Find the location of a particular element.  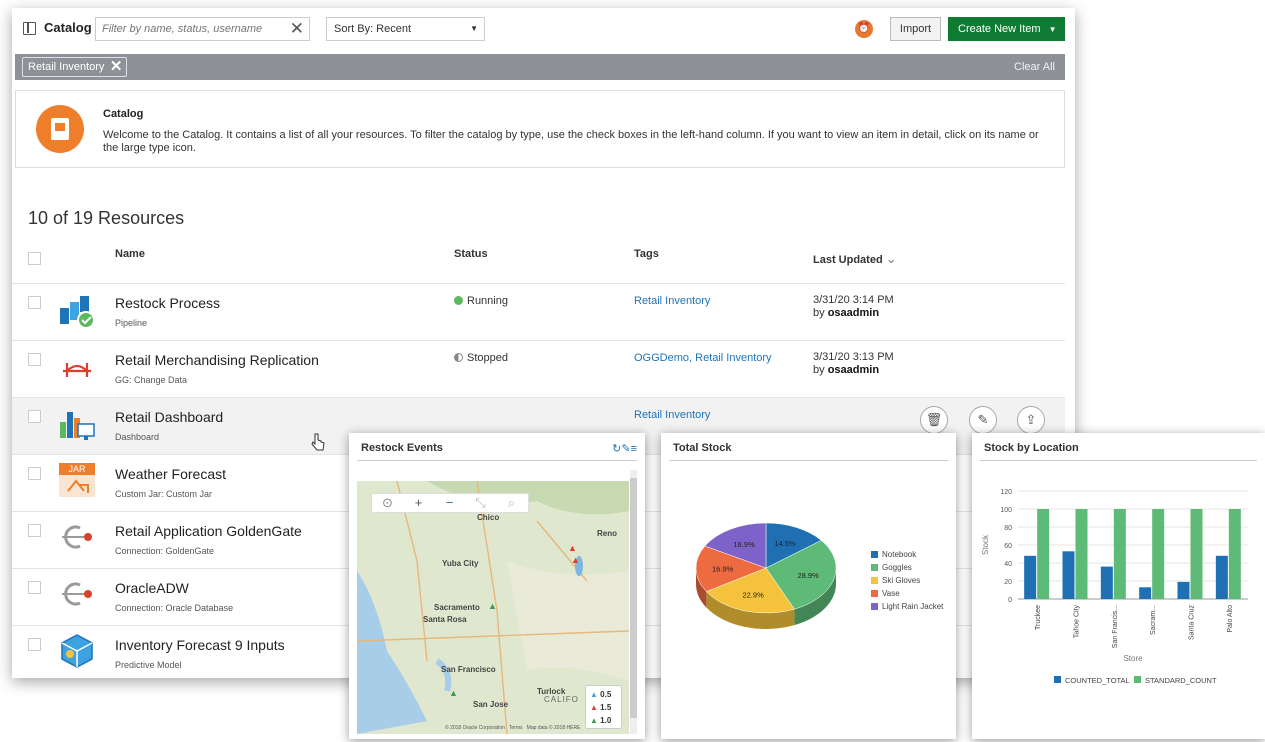

scrollbar-thumb is located at coordinates (633, 598).